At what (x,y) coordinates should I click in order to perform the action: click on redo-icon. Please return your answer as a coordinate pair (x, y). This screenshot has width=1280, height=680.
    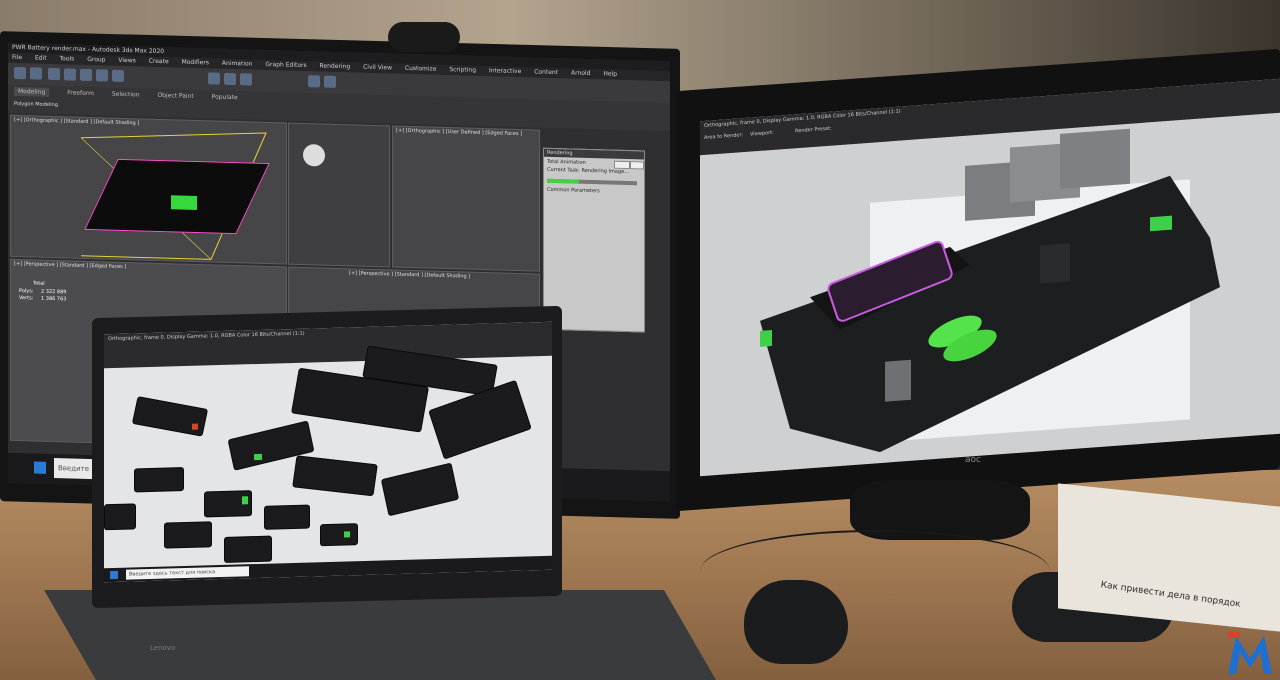
    Looking at the image, I should click on (36, 73).